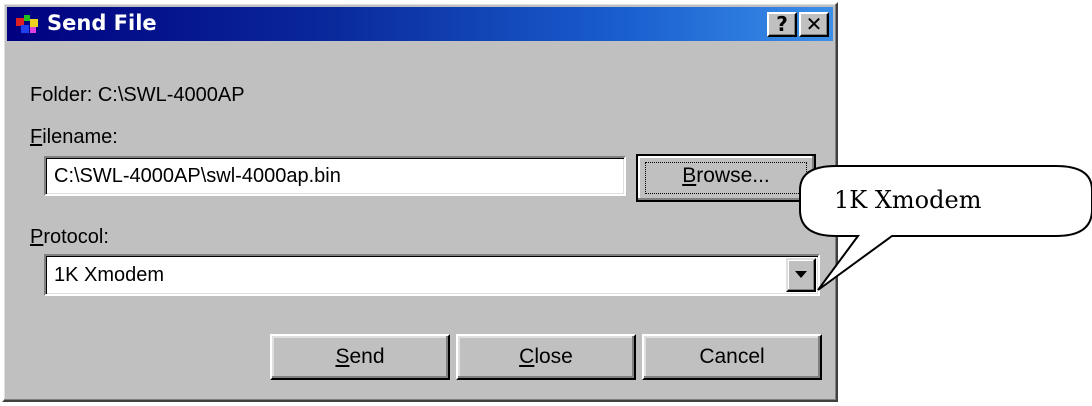 Image resolution: width=1092 pixels, height=406 pixels. I want to click on filename-input-value: C:\SWL-4000AP\swl-4000ap.bin, so click(197, 176).